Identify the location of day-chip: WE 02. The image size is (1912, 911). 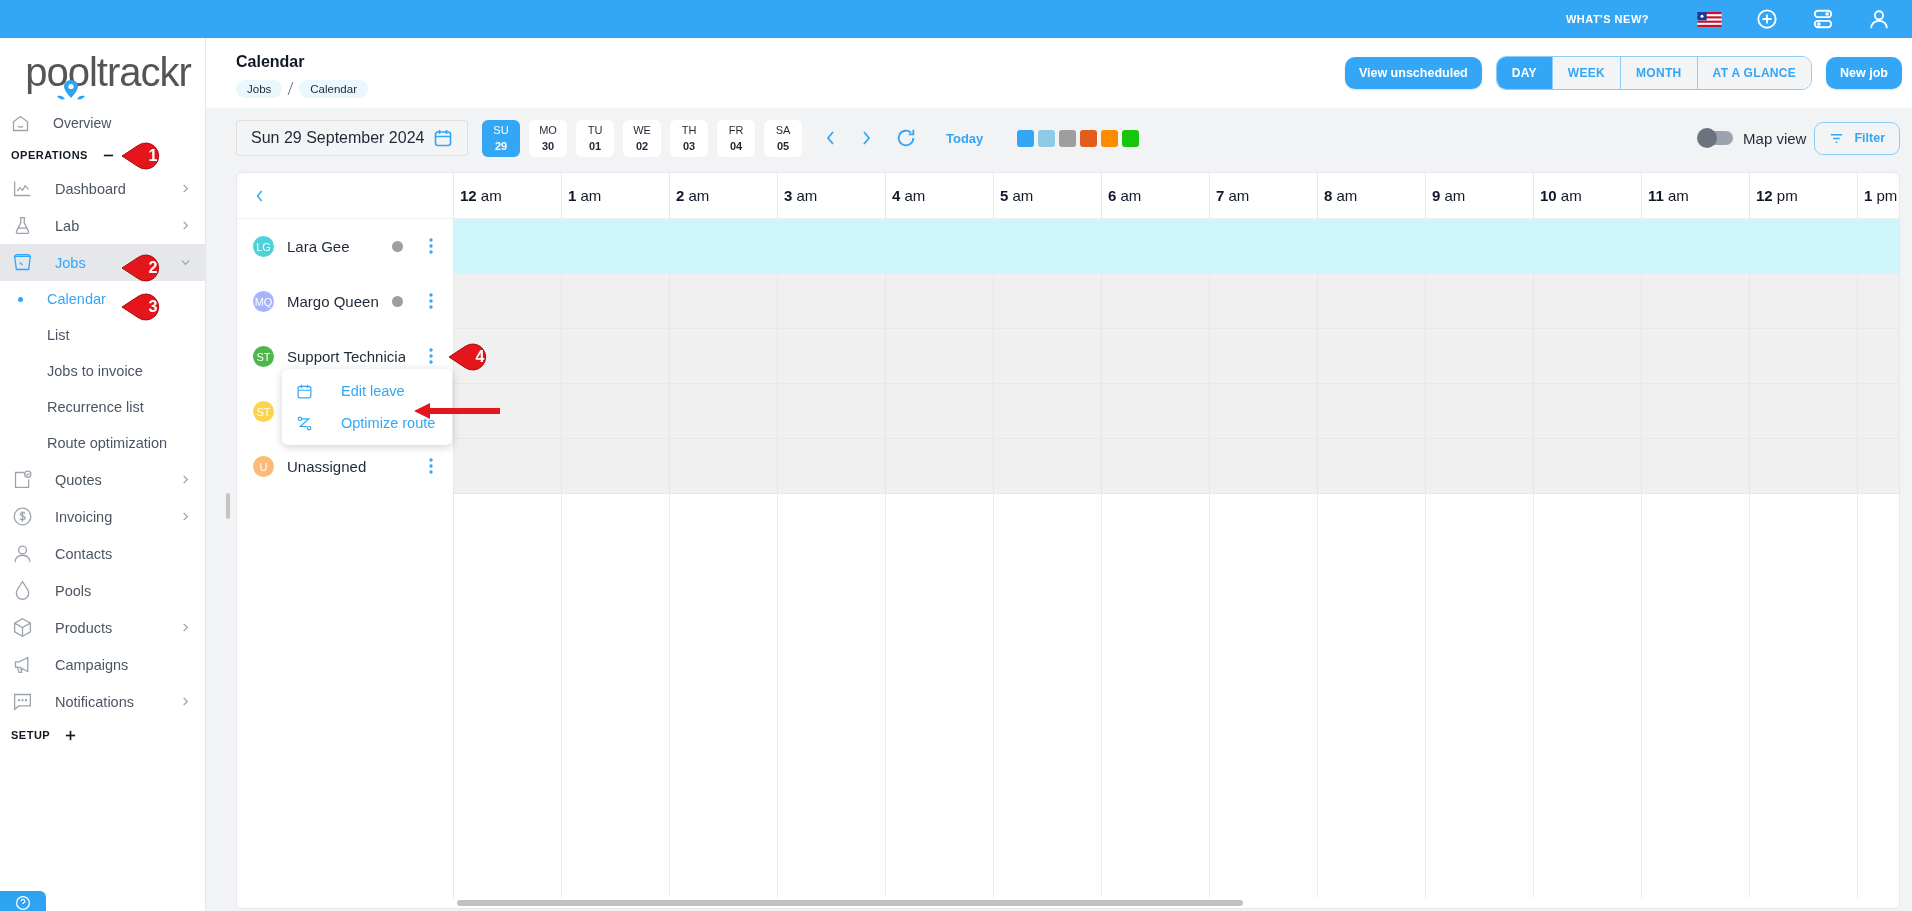
(642, 138).